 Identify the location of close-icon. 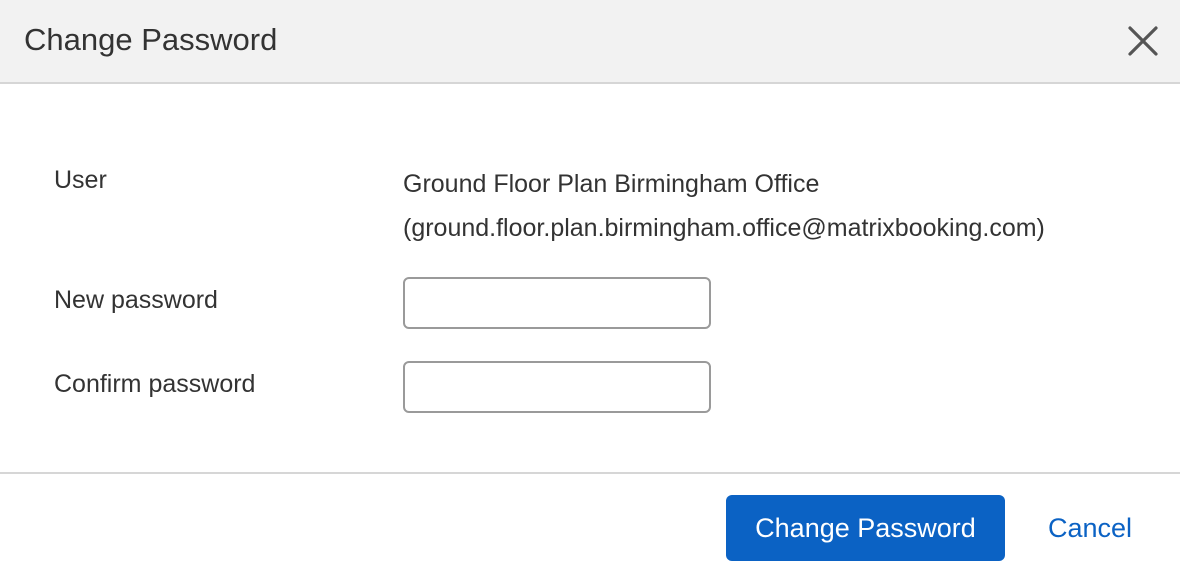
(1143, 41).